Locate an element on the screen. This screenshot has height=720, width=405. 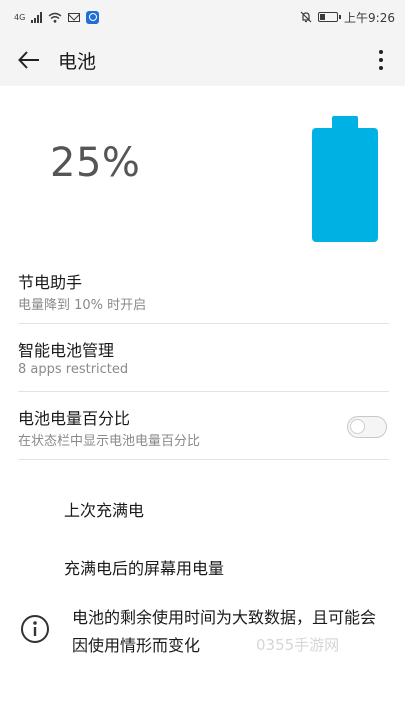
screen-usage-since-full-link: 充满电后的屏幕用电量 is located at coordinates (144, 567).